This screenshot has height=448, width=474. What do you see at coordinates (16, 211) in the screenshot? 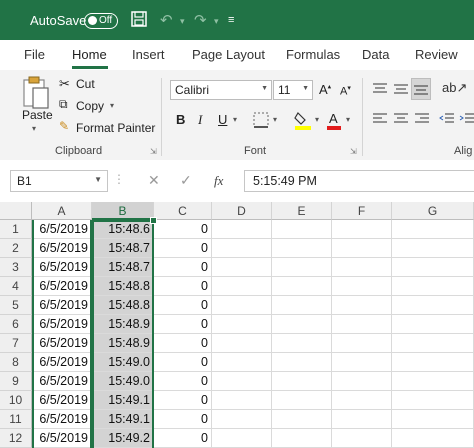
I see `select-all-button` at bounding box center [16, 211].